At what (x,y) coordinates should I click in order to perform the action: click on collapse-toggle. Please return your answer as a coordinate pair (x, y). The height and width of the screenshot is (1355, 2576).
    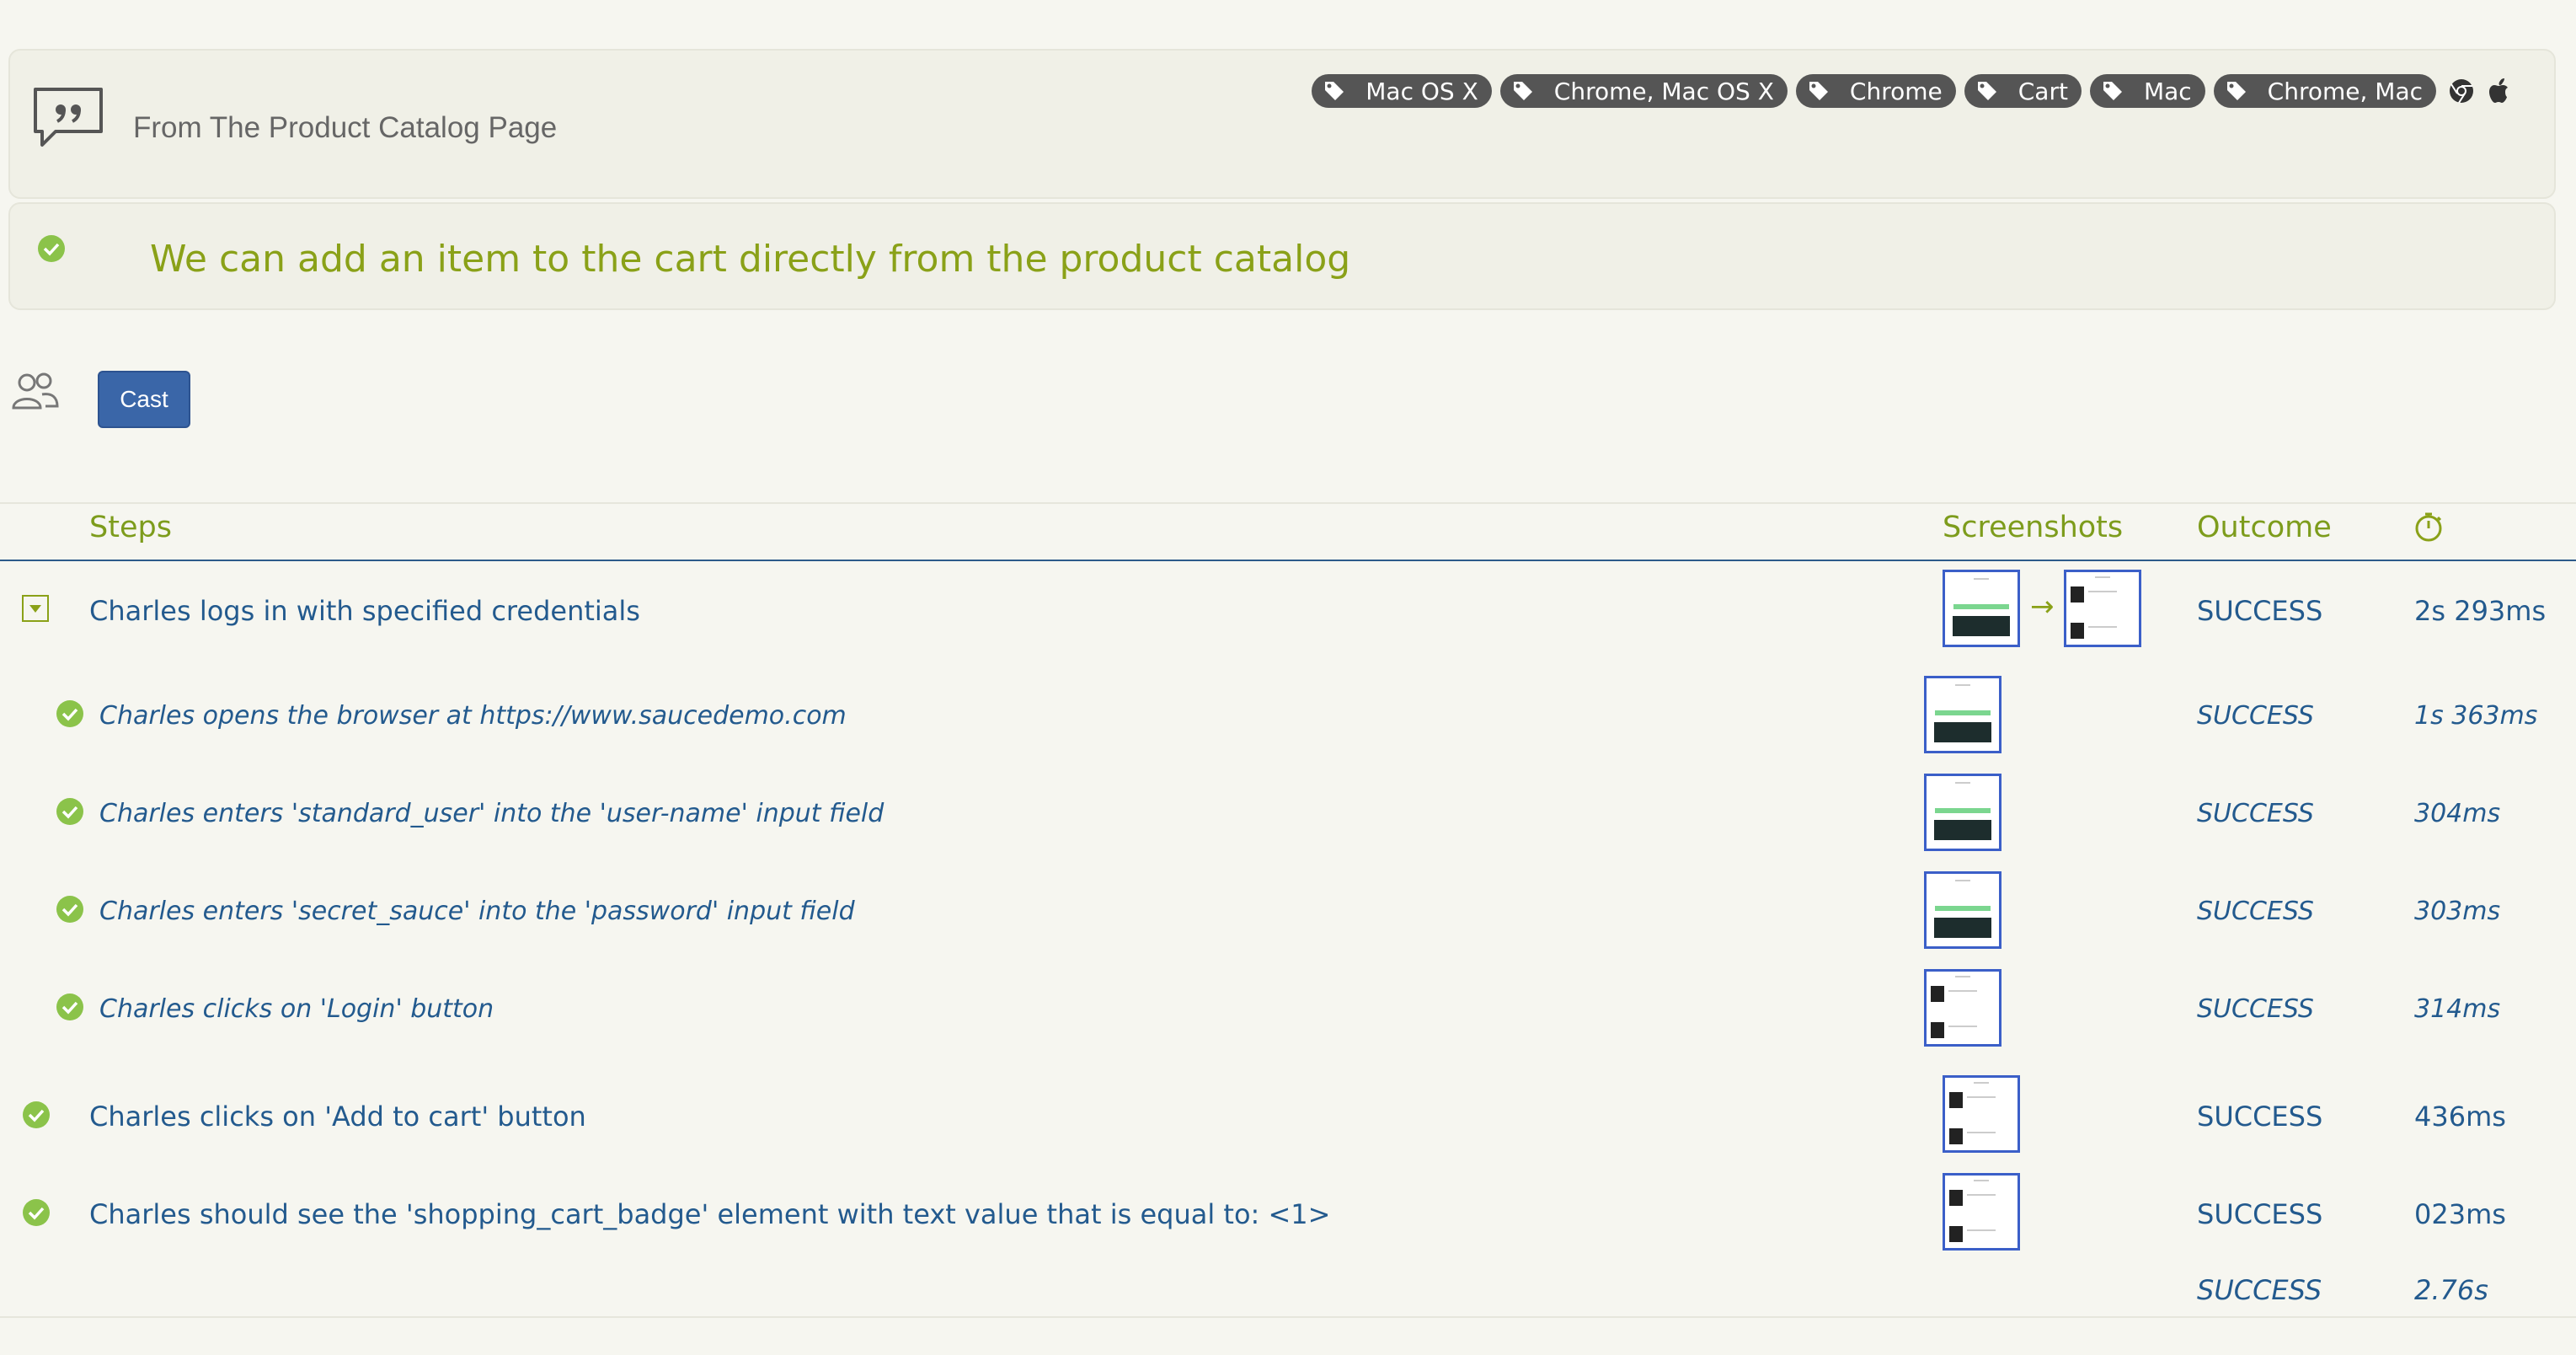
    Looking at the image, I should click on (35, 608).